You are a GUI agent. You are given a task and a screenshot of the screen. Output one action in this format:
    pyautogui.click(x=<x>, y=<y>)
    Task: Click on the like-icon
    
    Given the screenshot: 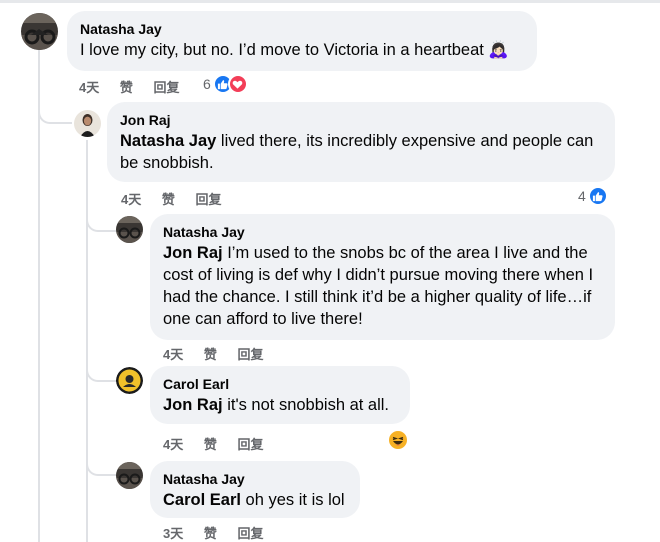 What is the action you would take?
    pyautogui.click(x=597, y=196)
    